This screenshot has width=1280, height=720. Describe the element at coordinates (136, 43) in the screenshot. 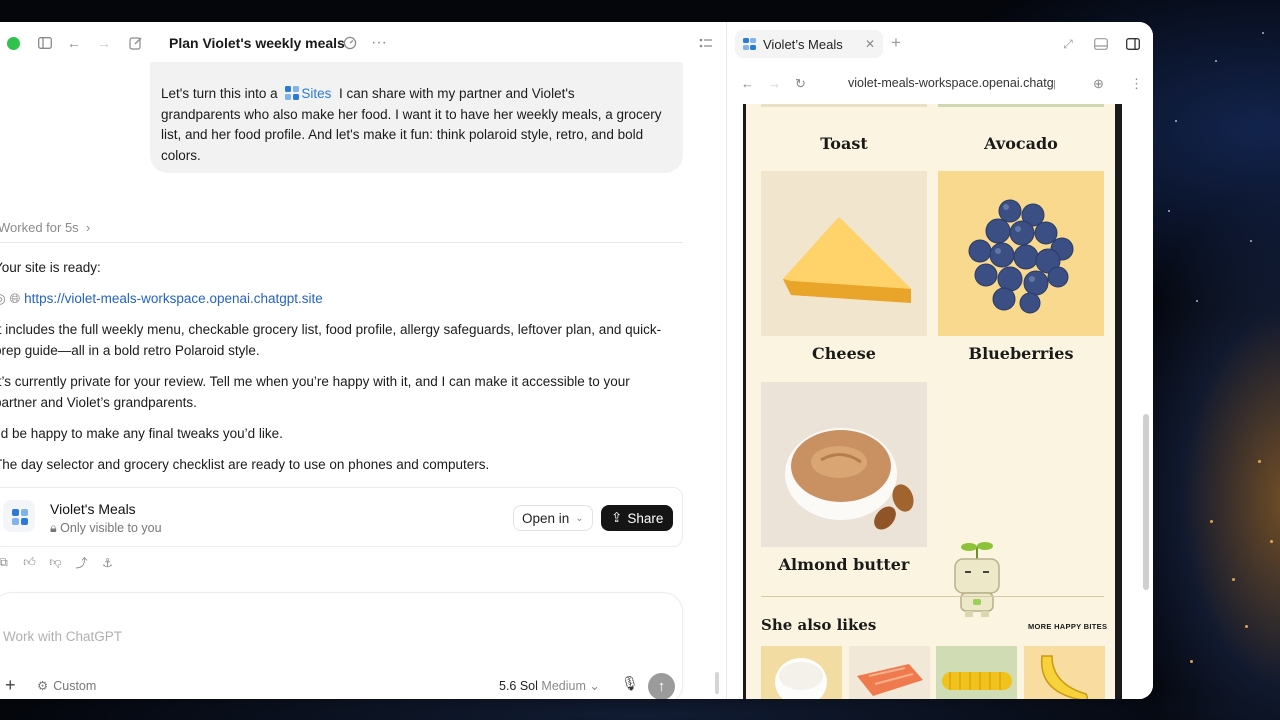

I see `new-chat-icon` at that location.